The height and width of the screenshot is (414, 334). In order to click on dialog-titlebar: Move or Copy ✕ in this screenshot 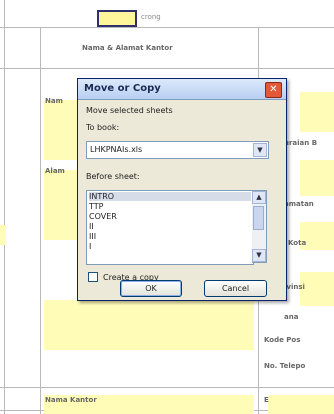, I will do `click(182, 89)`.